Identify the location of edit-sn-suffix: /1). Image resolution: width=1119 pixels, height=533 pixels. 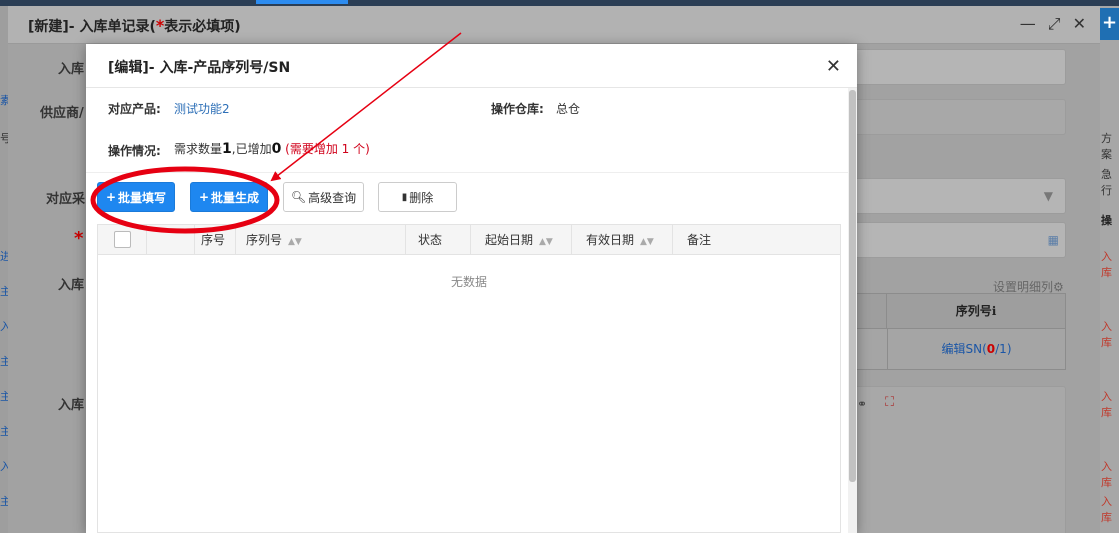
(1003, 349).